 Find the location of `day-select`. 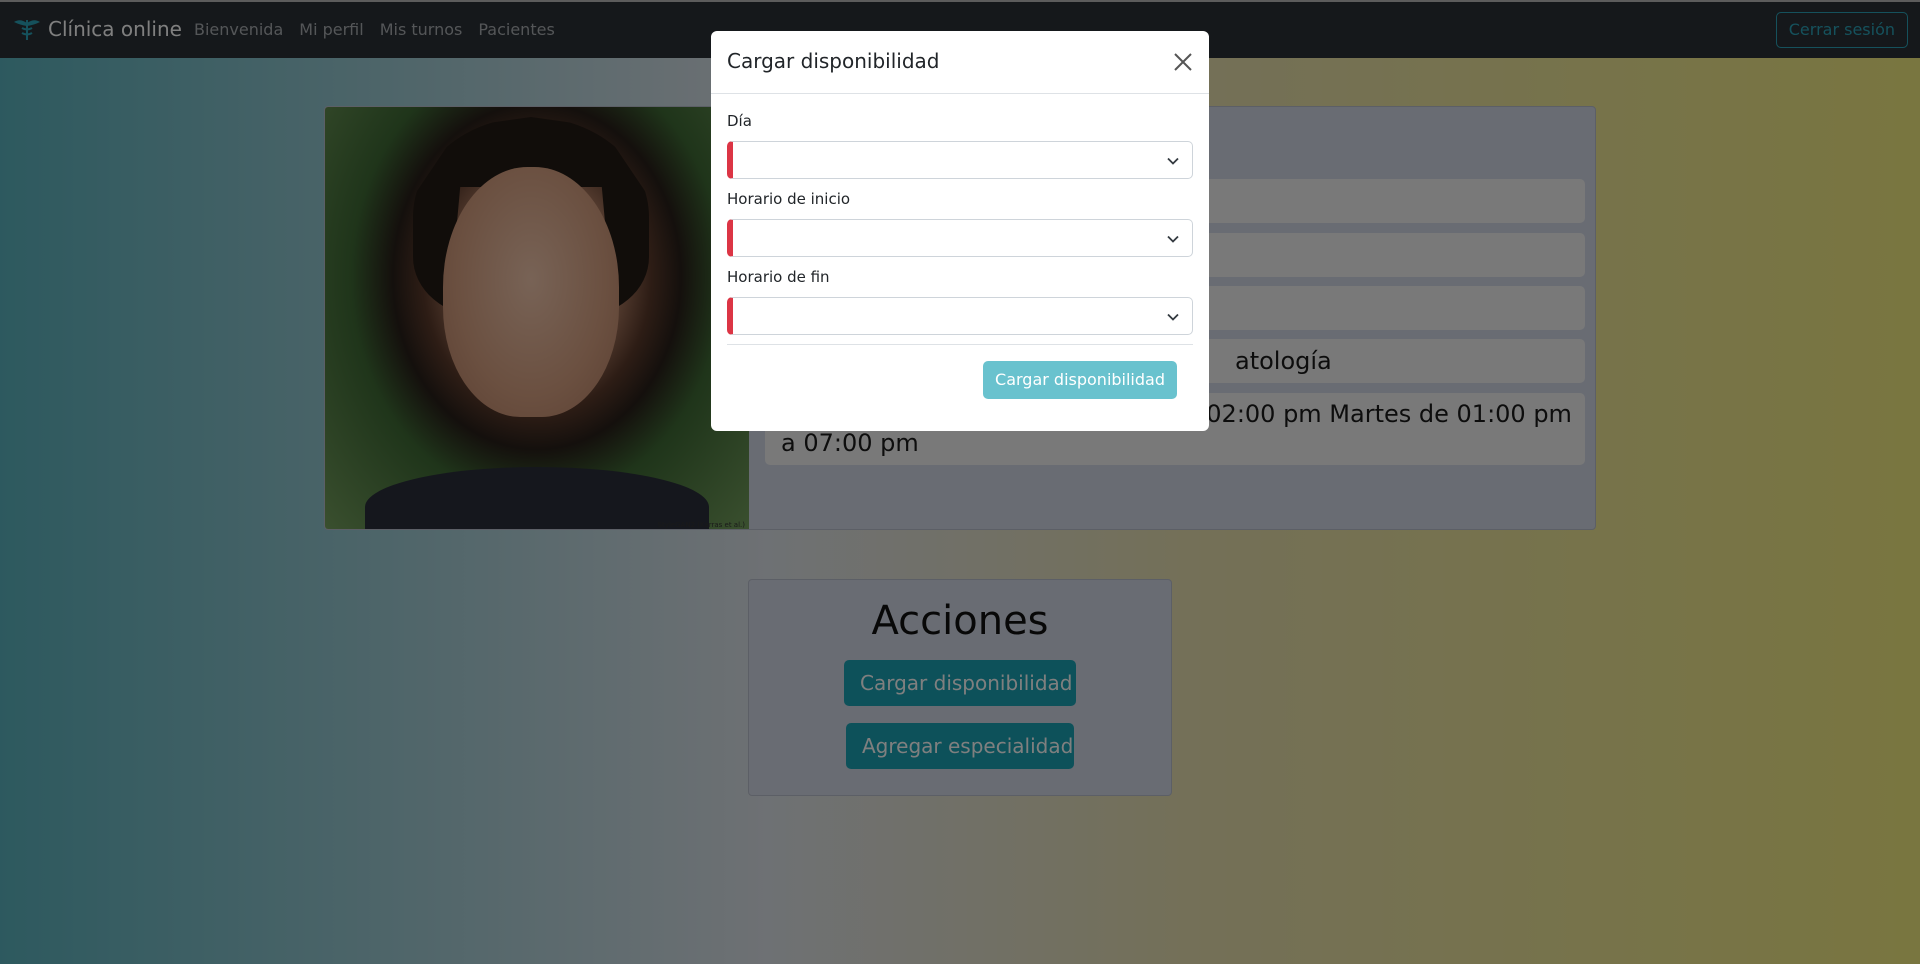

day-select is located at coordinates (960, 160).